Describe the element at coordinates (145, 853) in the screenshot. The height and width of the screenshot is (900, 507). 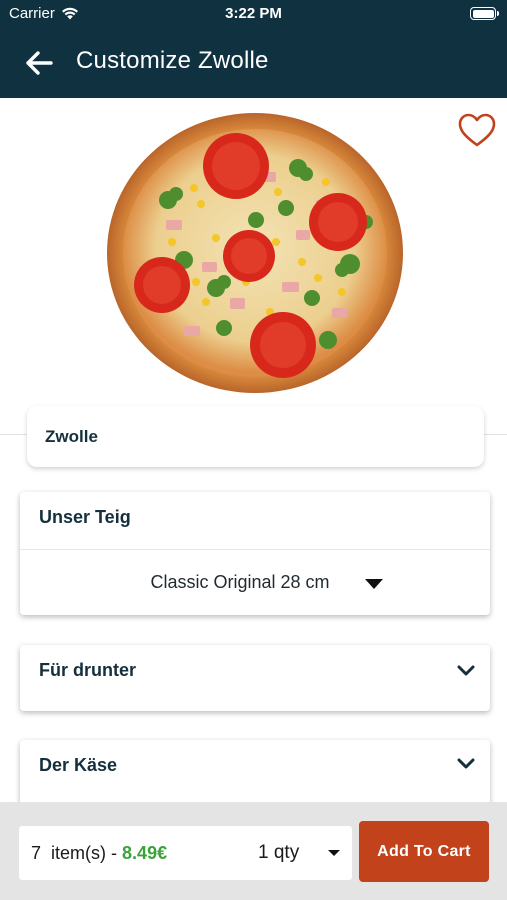
I see `cart-price: 8.49€` at that location.